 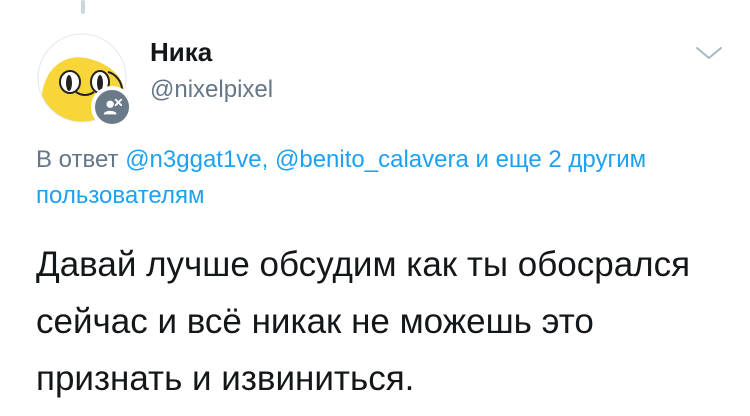 What do you see at coordinates (81, 159) in the screenshot?
I see `reply-prefix: В ответ` at bounding box center [81, 159].